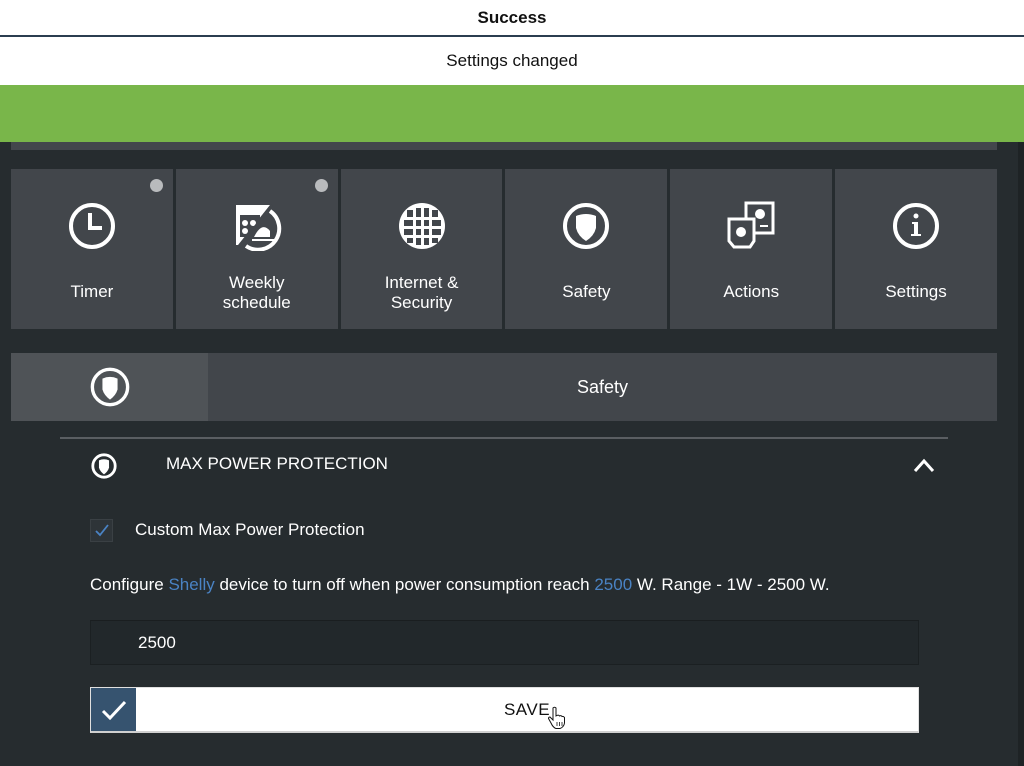 The height and width of the screenshot is (766, 1024). Describe the element at coordinates (751, 225) in the screenshot. I see `actions-icon` at that location.